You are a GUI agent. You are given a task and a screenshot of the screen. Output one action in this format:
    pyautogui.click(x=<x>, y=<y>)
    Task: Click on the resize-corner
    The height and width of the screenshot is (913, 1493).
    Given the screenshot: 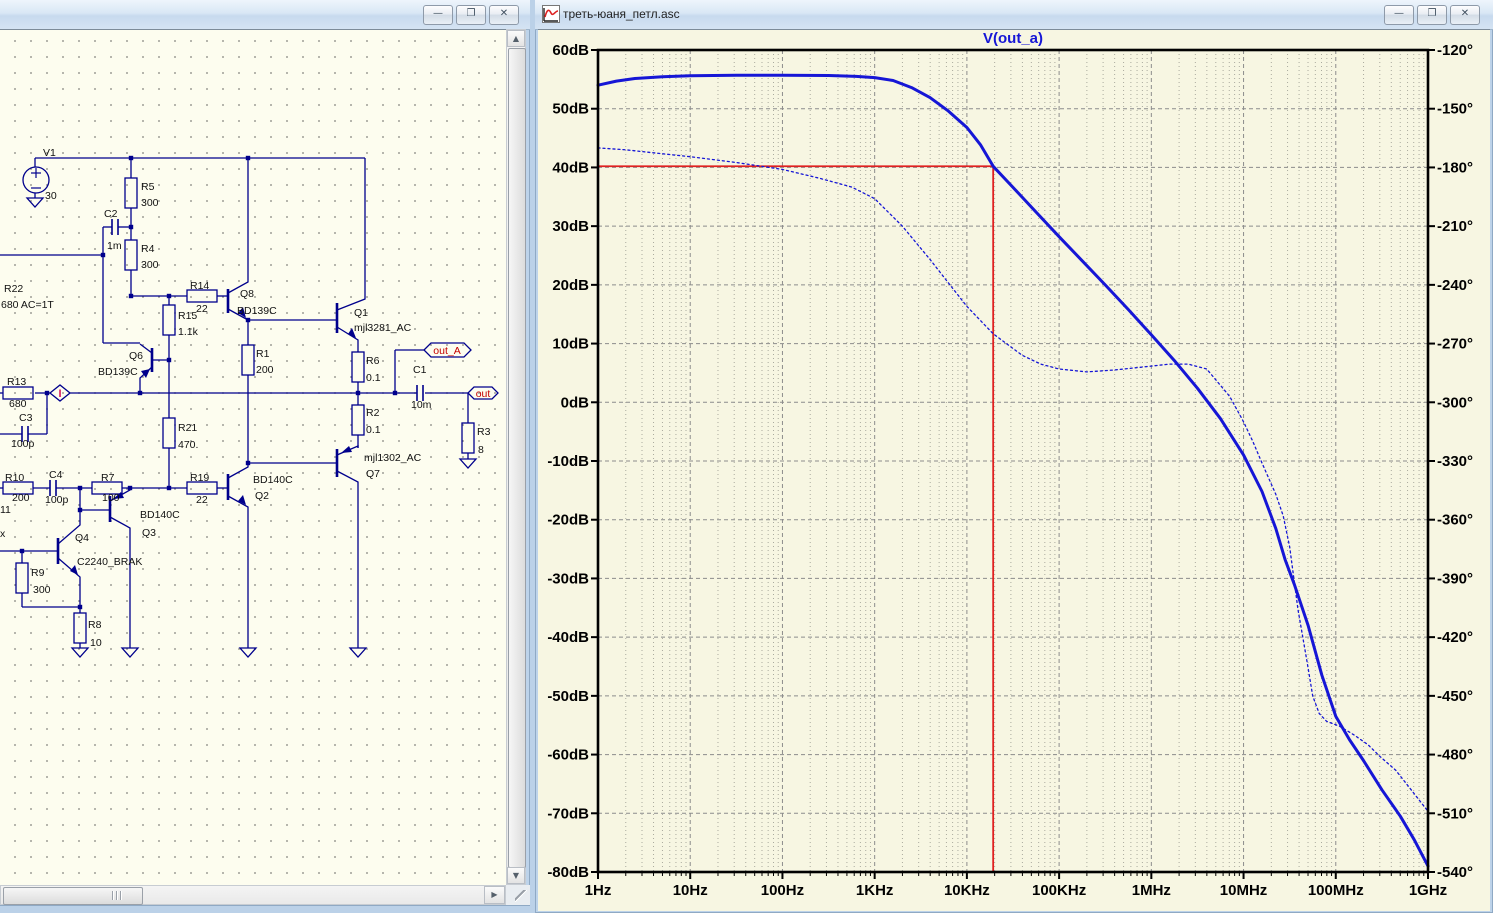 What is the action you would take?
    pyautogui.click(x=518, y=895)
    